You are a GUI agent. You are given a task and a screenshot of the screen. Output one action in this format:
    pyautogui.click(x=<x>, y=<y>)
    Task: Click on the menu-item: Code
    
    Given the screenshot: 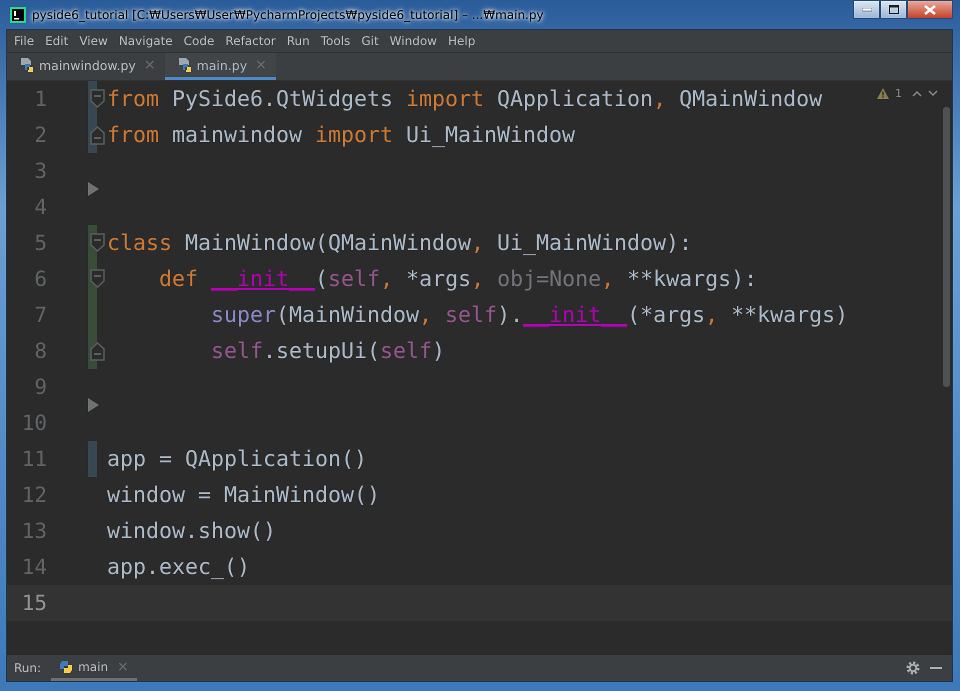 What is the action you would take?
    pyautogui.click(x=199, y=41)
    